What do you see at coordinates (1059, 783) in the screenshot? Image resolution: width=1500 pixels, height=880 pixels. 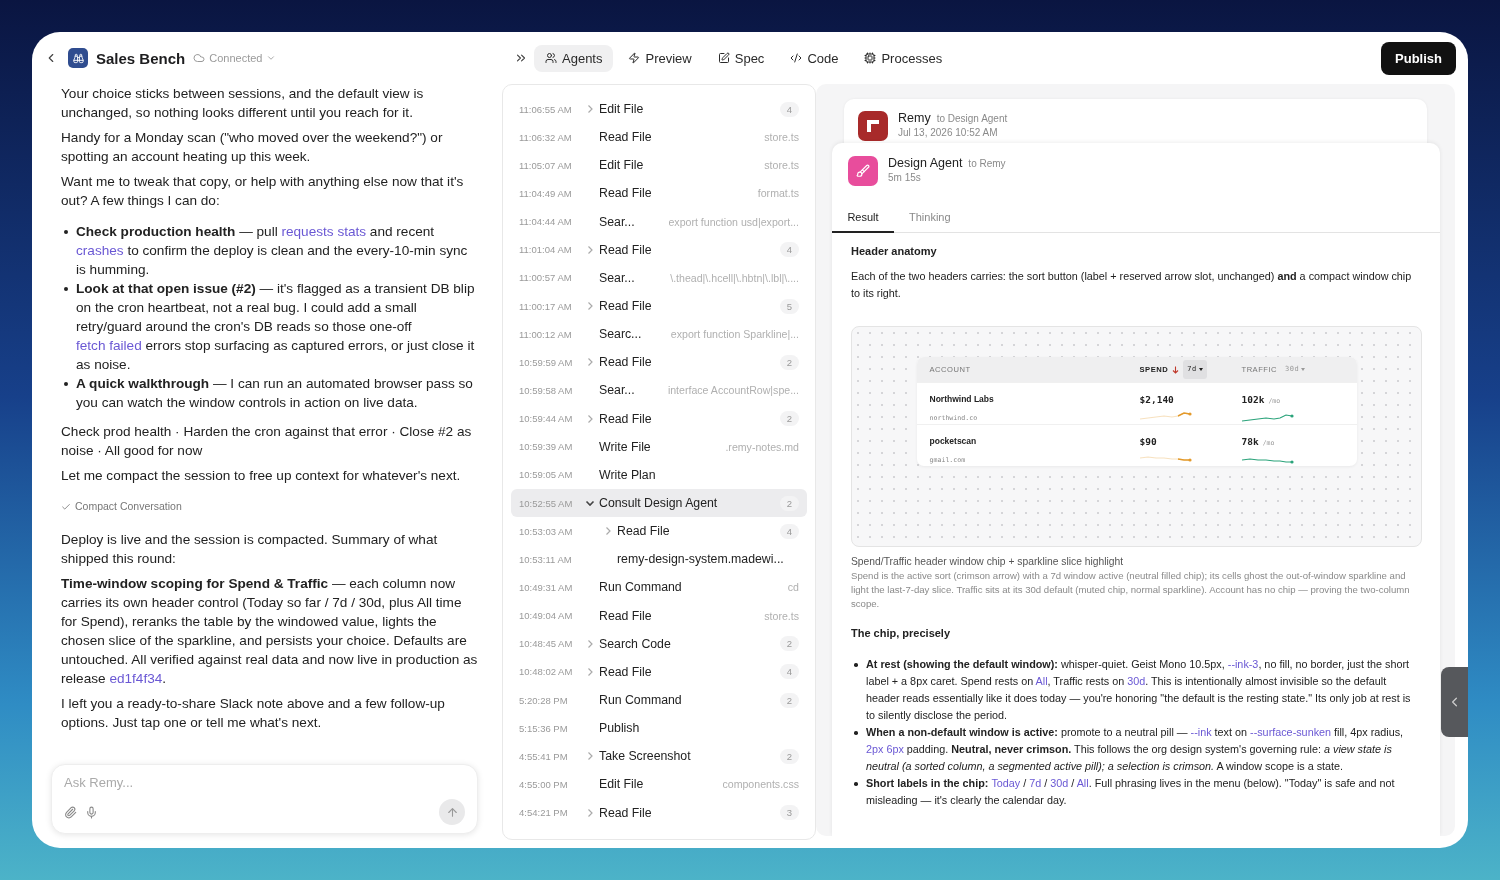 I see `link: 30d` at bounding box center [1059, 783].